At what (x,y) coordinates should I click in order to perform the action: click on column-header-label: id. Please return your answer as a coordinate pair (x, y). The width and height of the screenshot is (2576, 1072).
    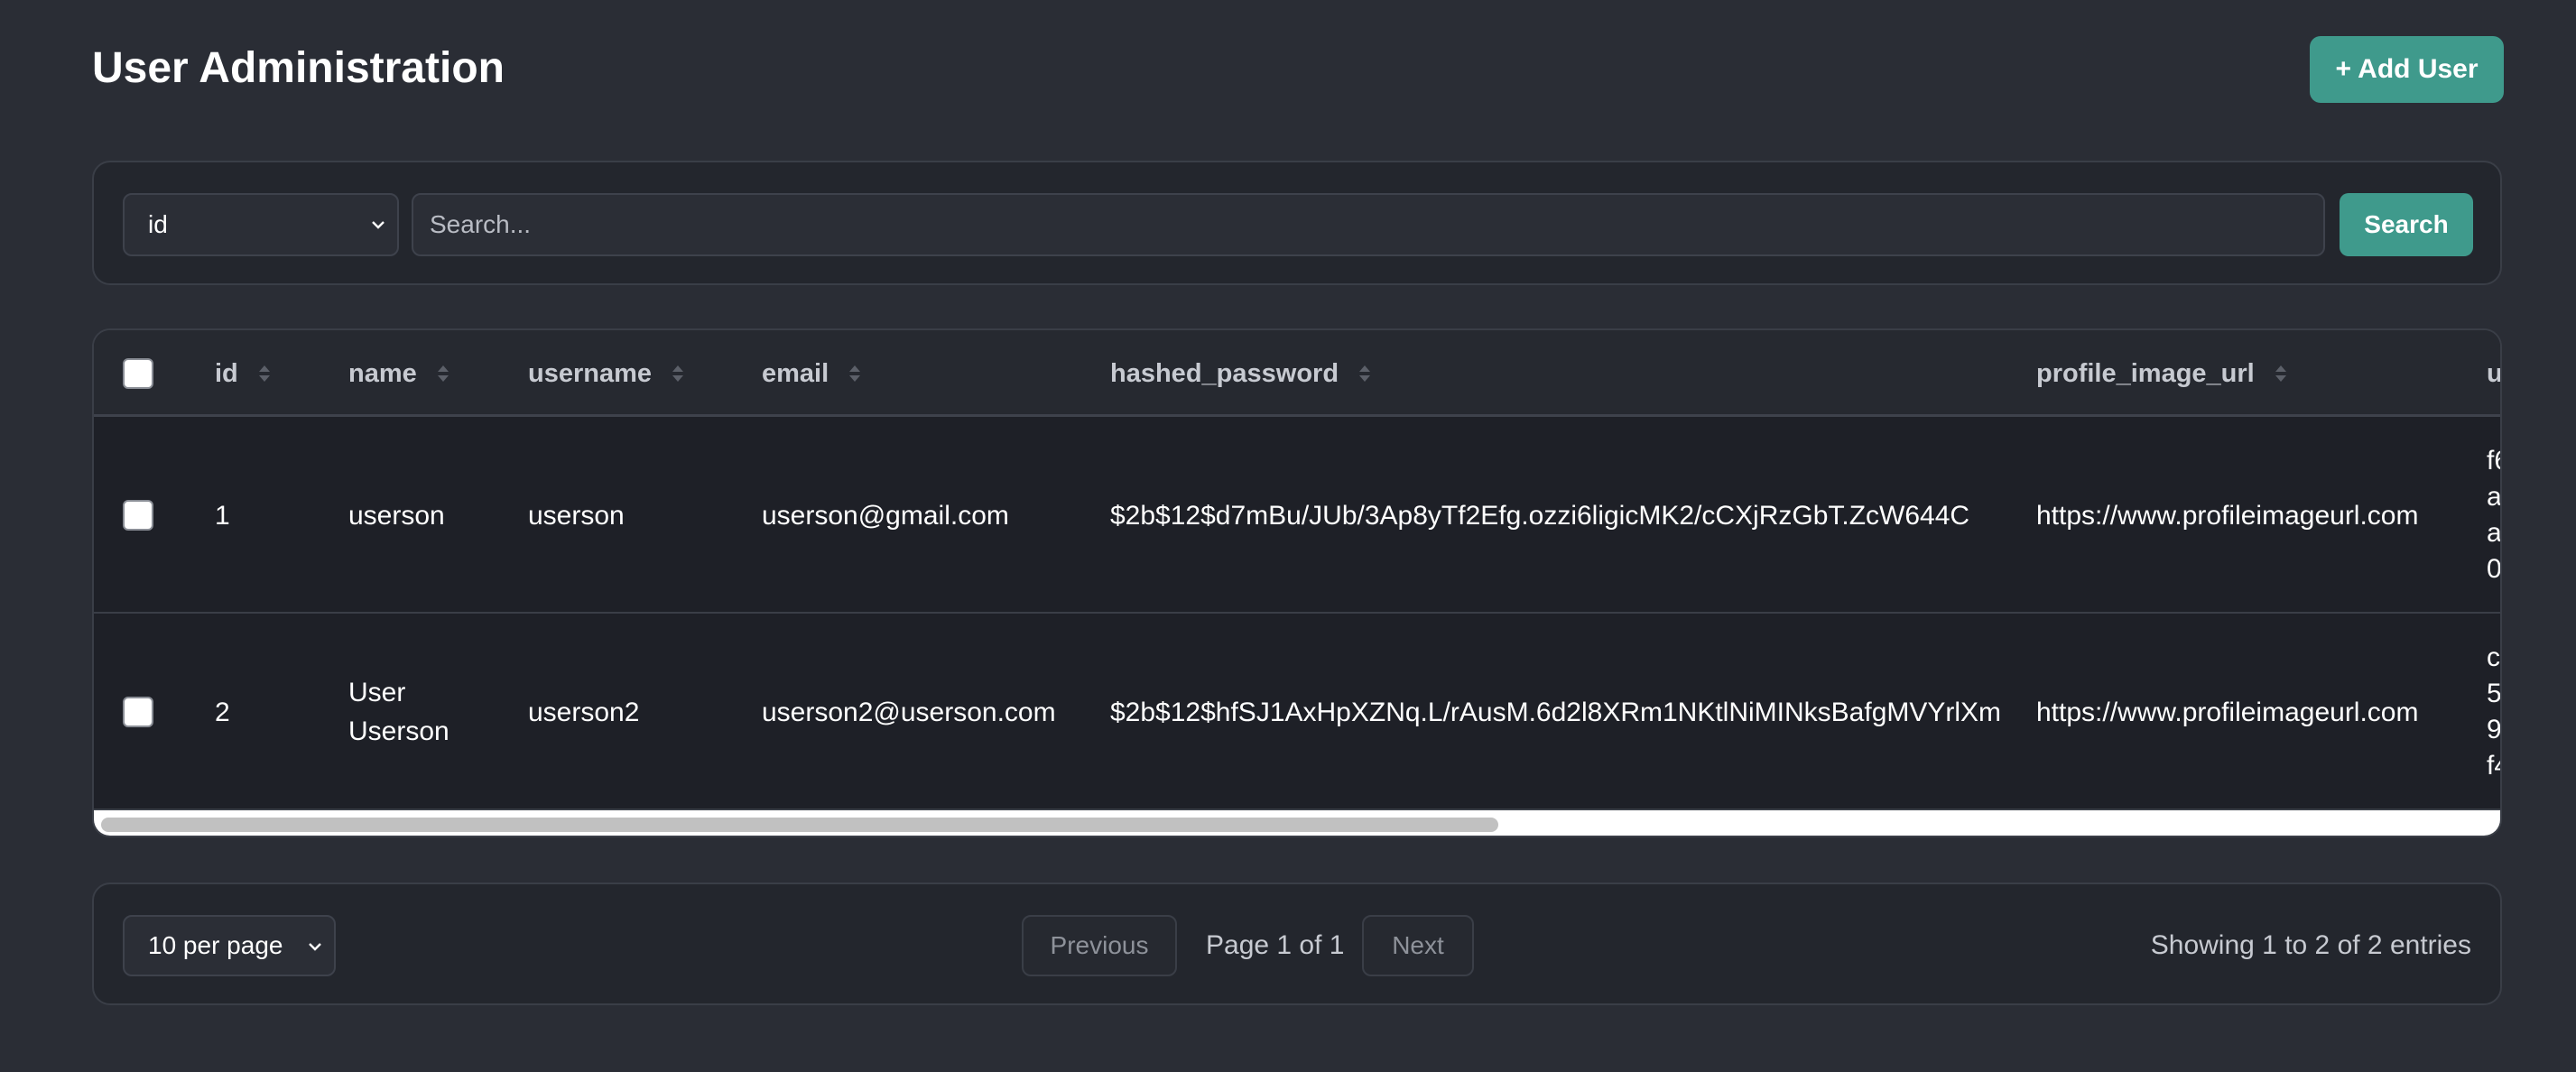
    Looking at the image, I should click on (226, 373).